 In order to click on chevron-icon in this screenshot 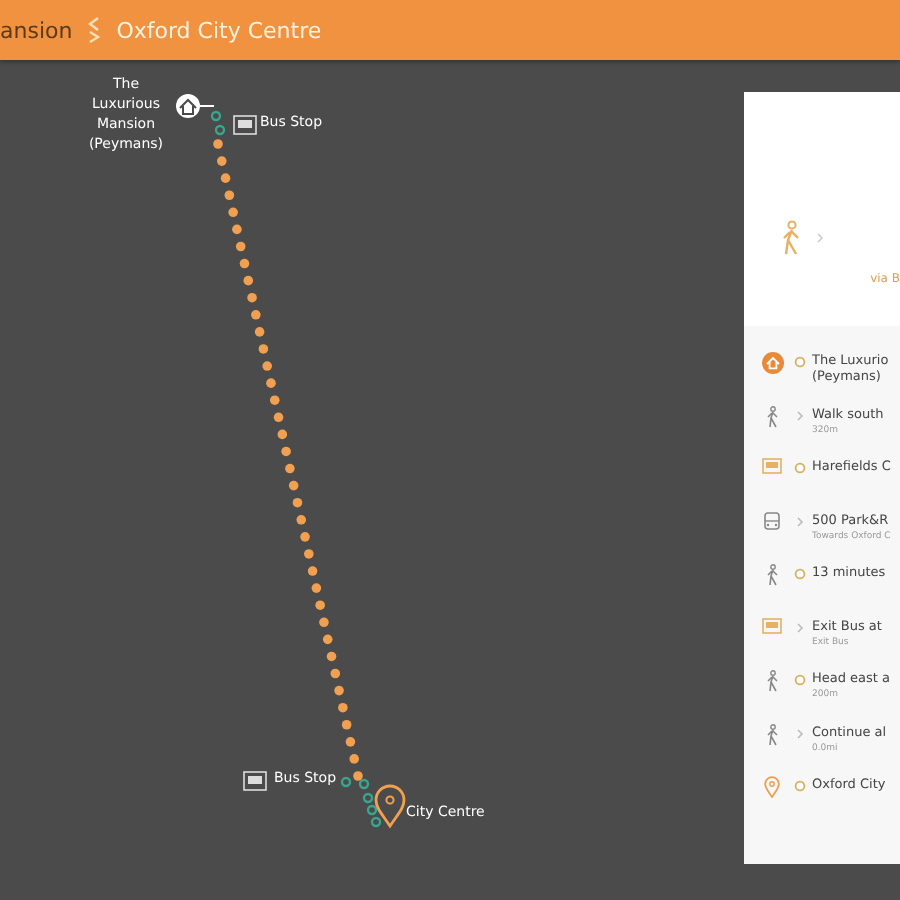, I will do `click(820, 238)`.